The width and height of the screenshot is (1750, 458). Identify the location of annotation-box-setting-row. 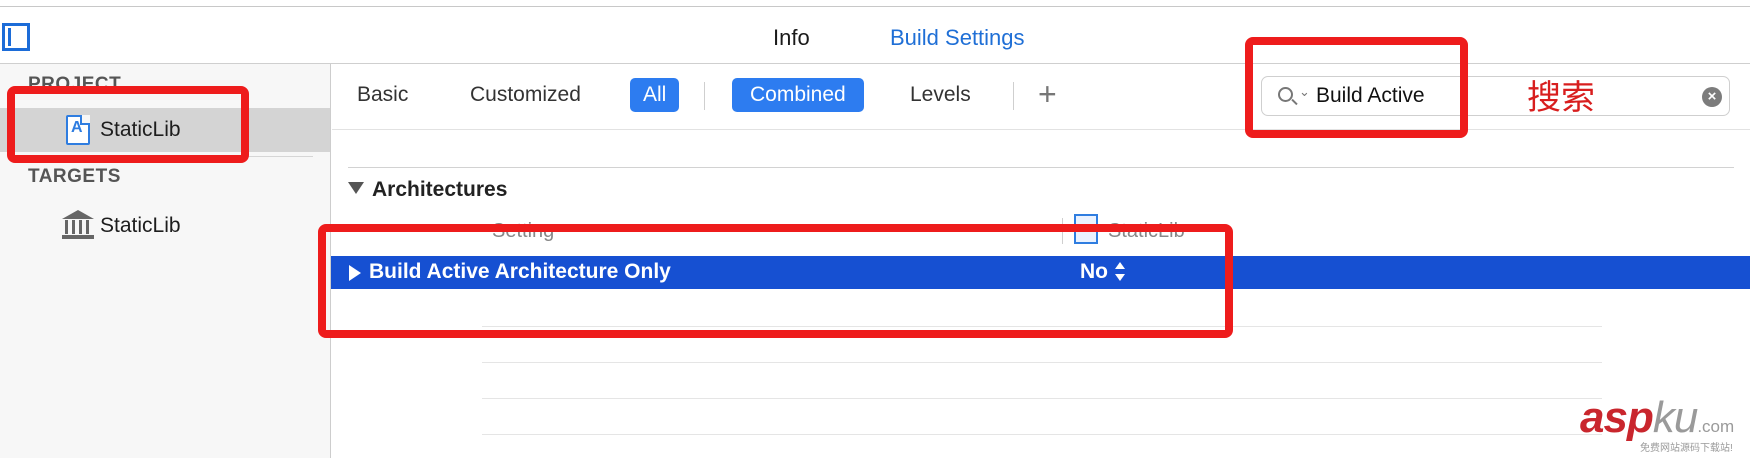
(775, 281).